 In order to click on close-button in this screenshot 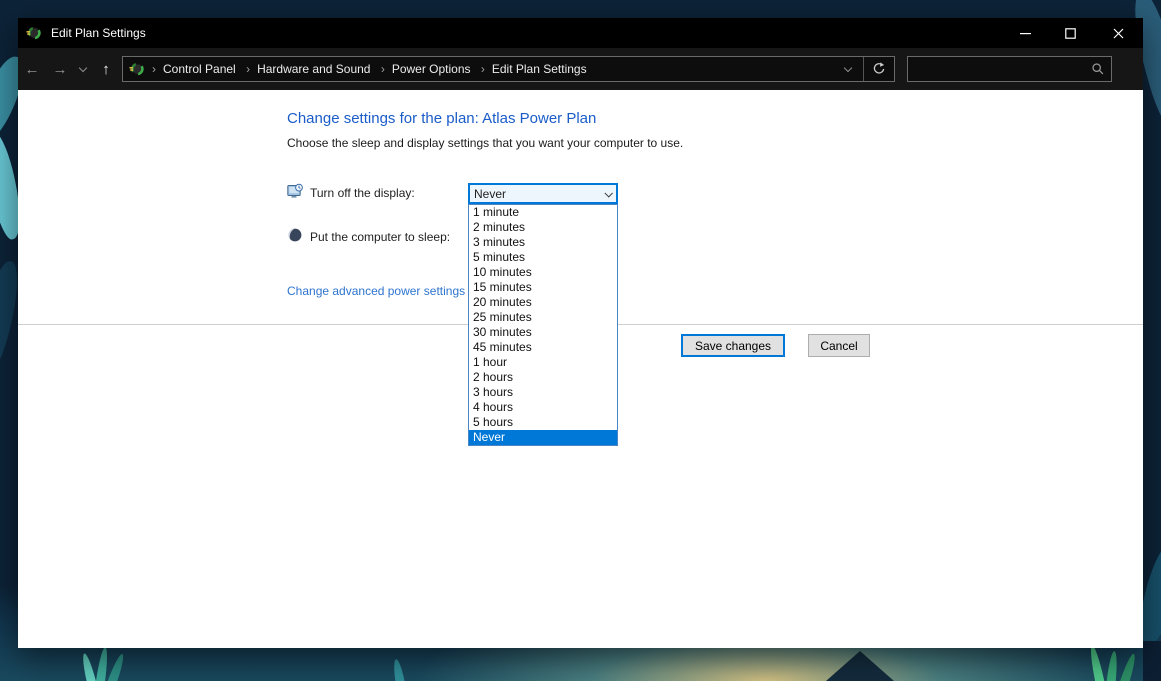, I will do `click(1118, 33)`.